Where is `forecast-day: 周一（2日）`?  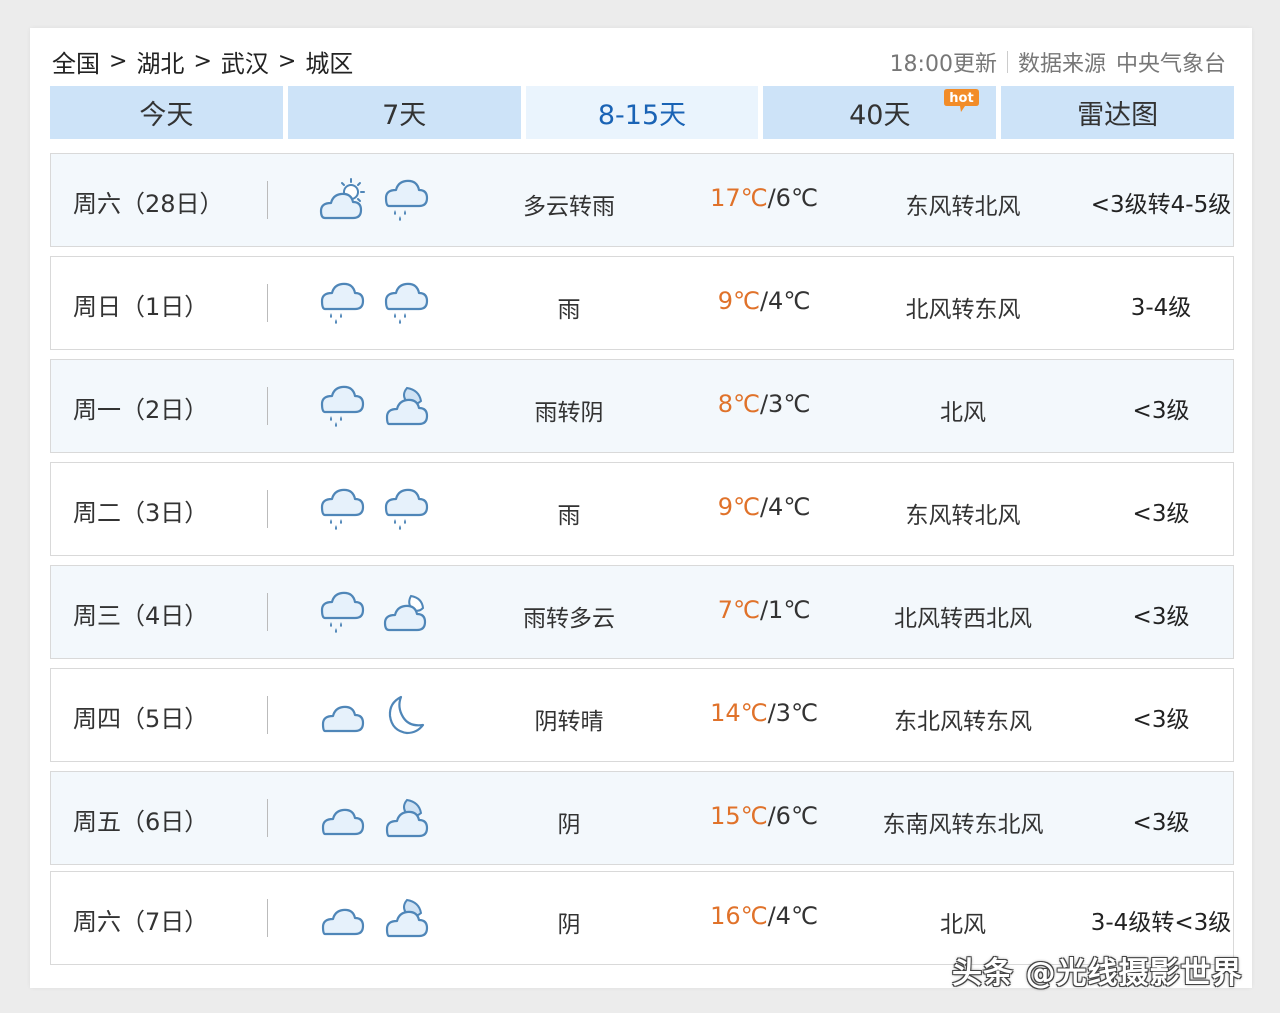
forecast-day: 周一（2日） is located at coordinates (141, 410).